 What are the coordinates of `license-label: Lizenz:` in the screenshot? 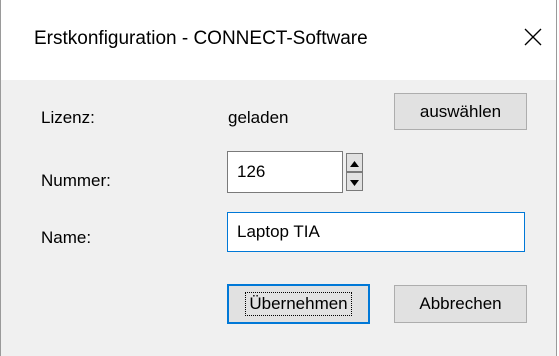 It's located at (68, 117).